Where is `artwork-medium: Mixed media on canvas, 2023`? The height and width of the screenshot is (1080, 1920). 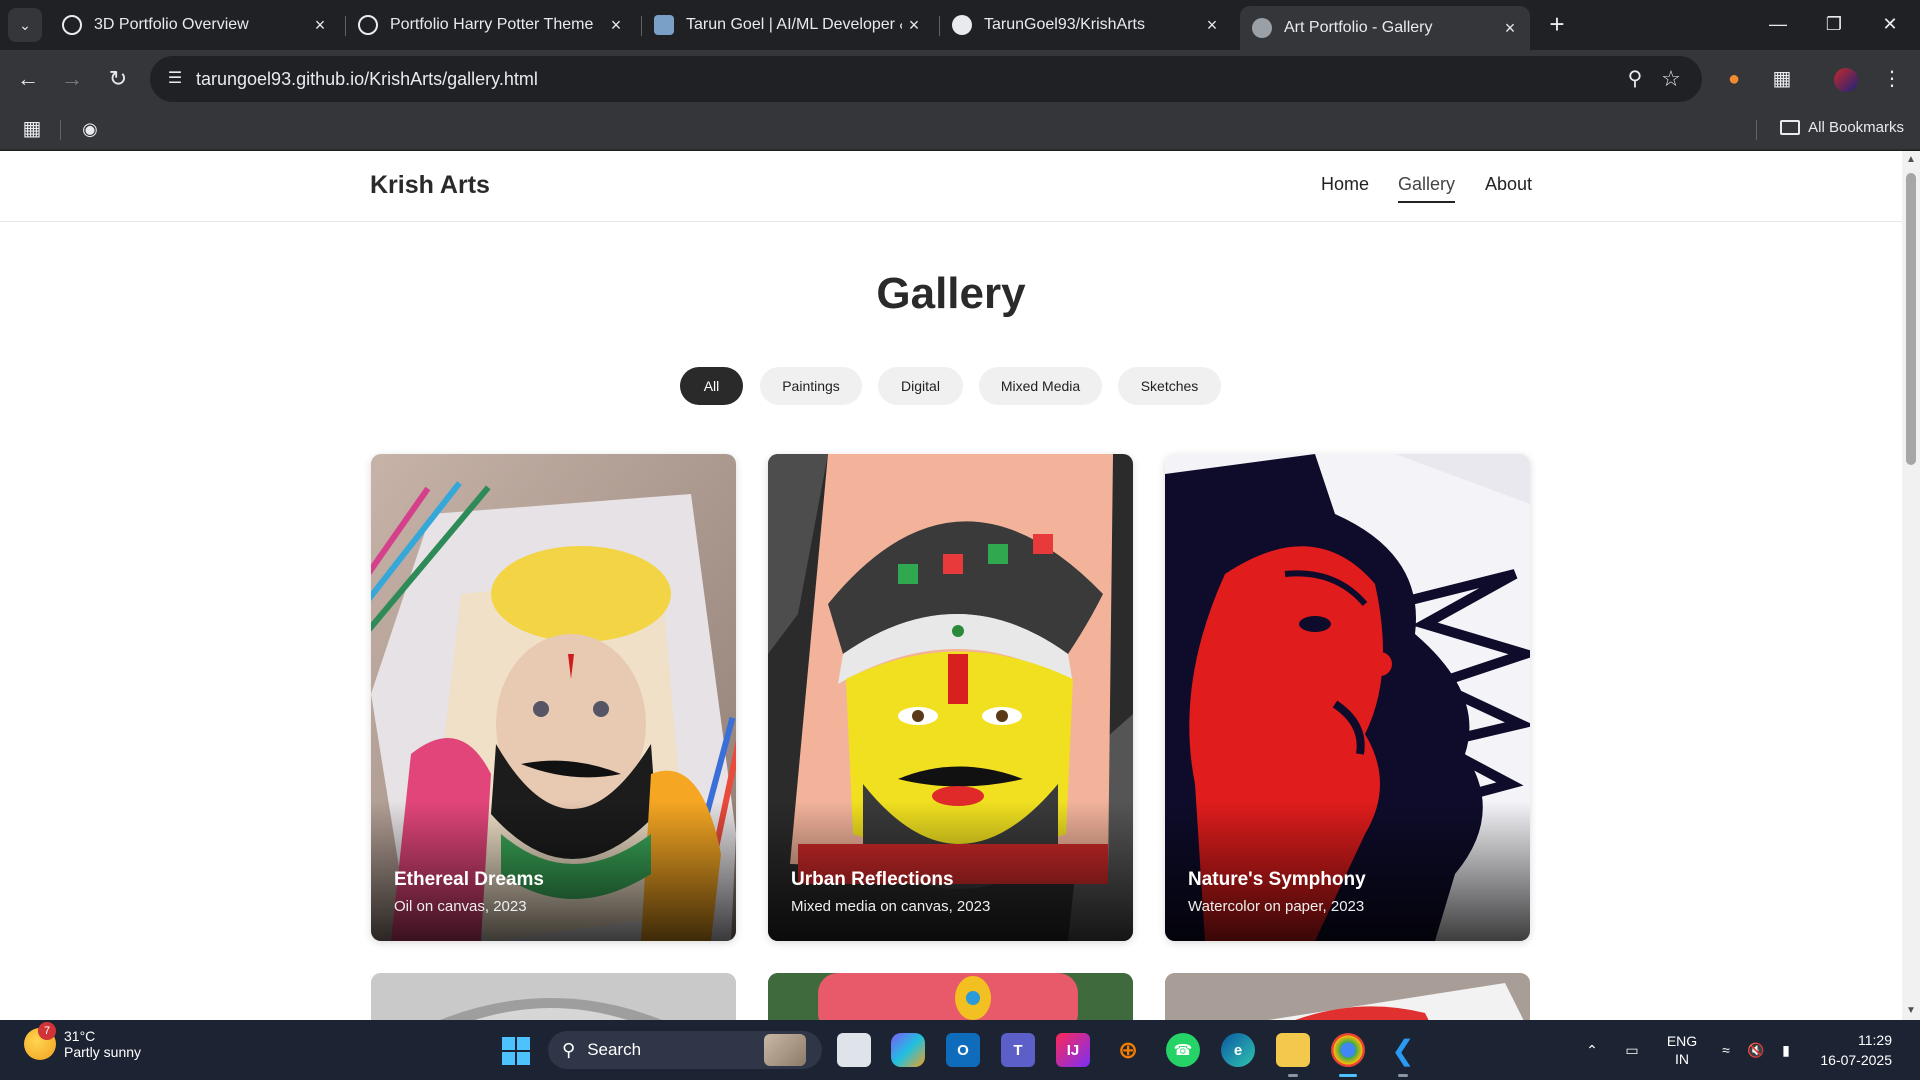
artwork-medium: Mixed media on canvas, 2023 is located at coordinates (891, 906).